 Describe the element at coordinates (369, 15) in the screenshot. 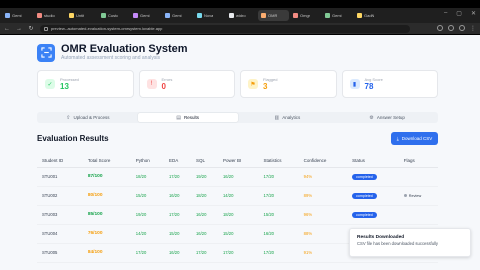

I see `browser-tab: GadN` at that location.